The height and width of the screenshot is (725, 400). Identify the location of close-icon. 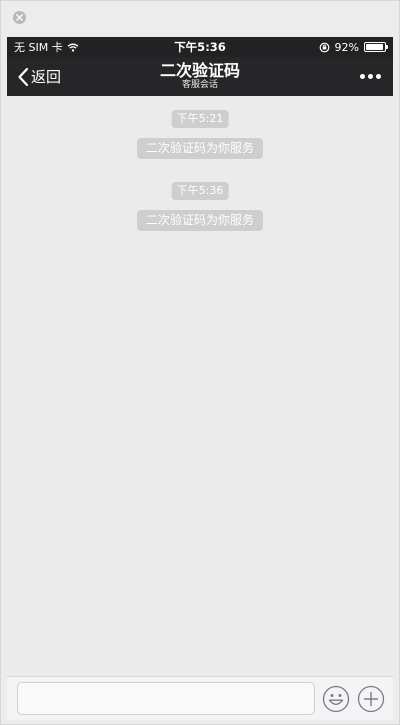
(19, 17).